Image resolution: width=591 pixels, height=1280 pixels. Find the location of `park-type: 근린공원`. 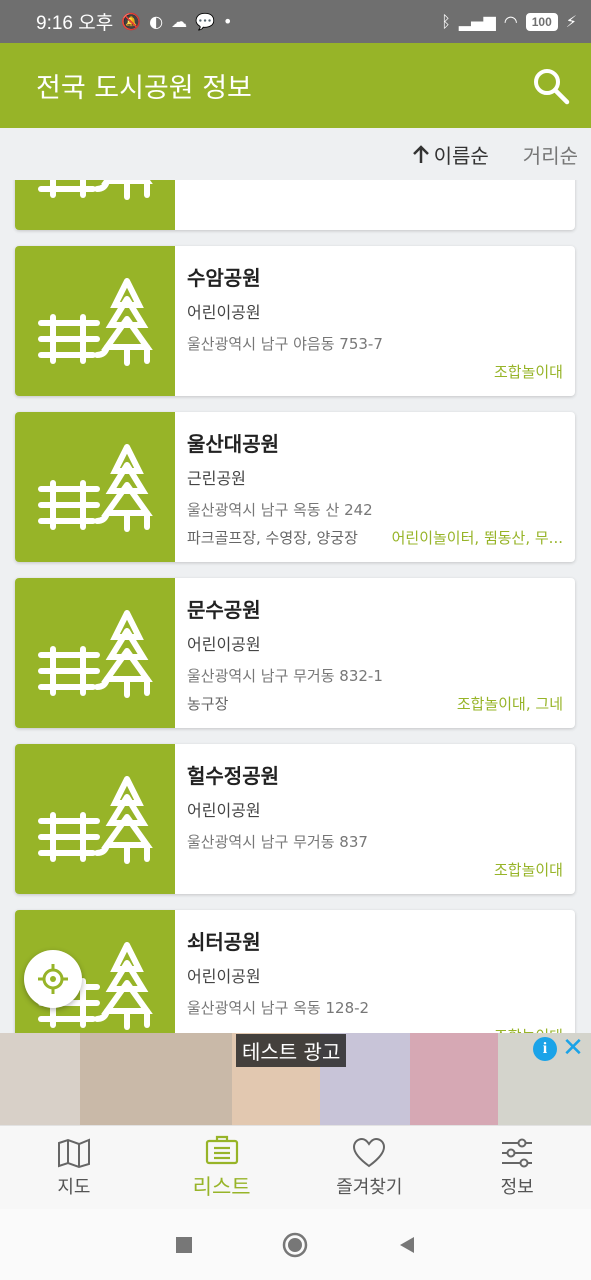

park-type: 근린공원 is located at coordinates (216, 478).